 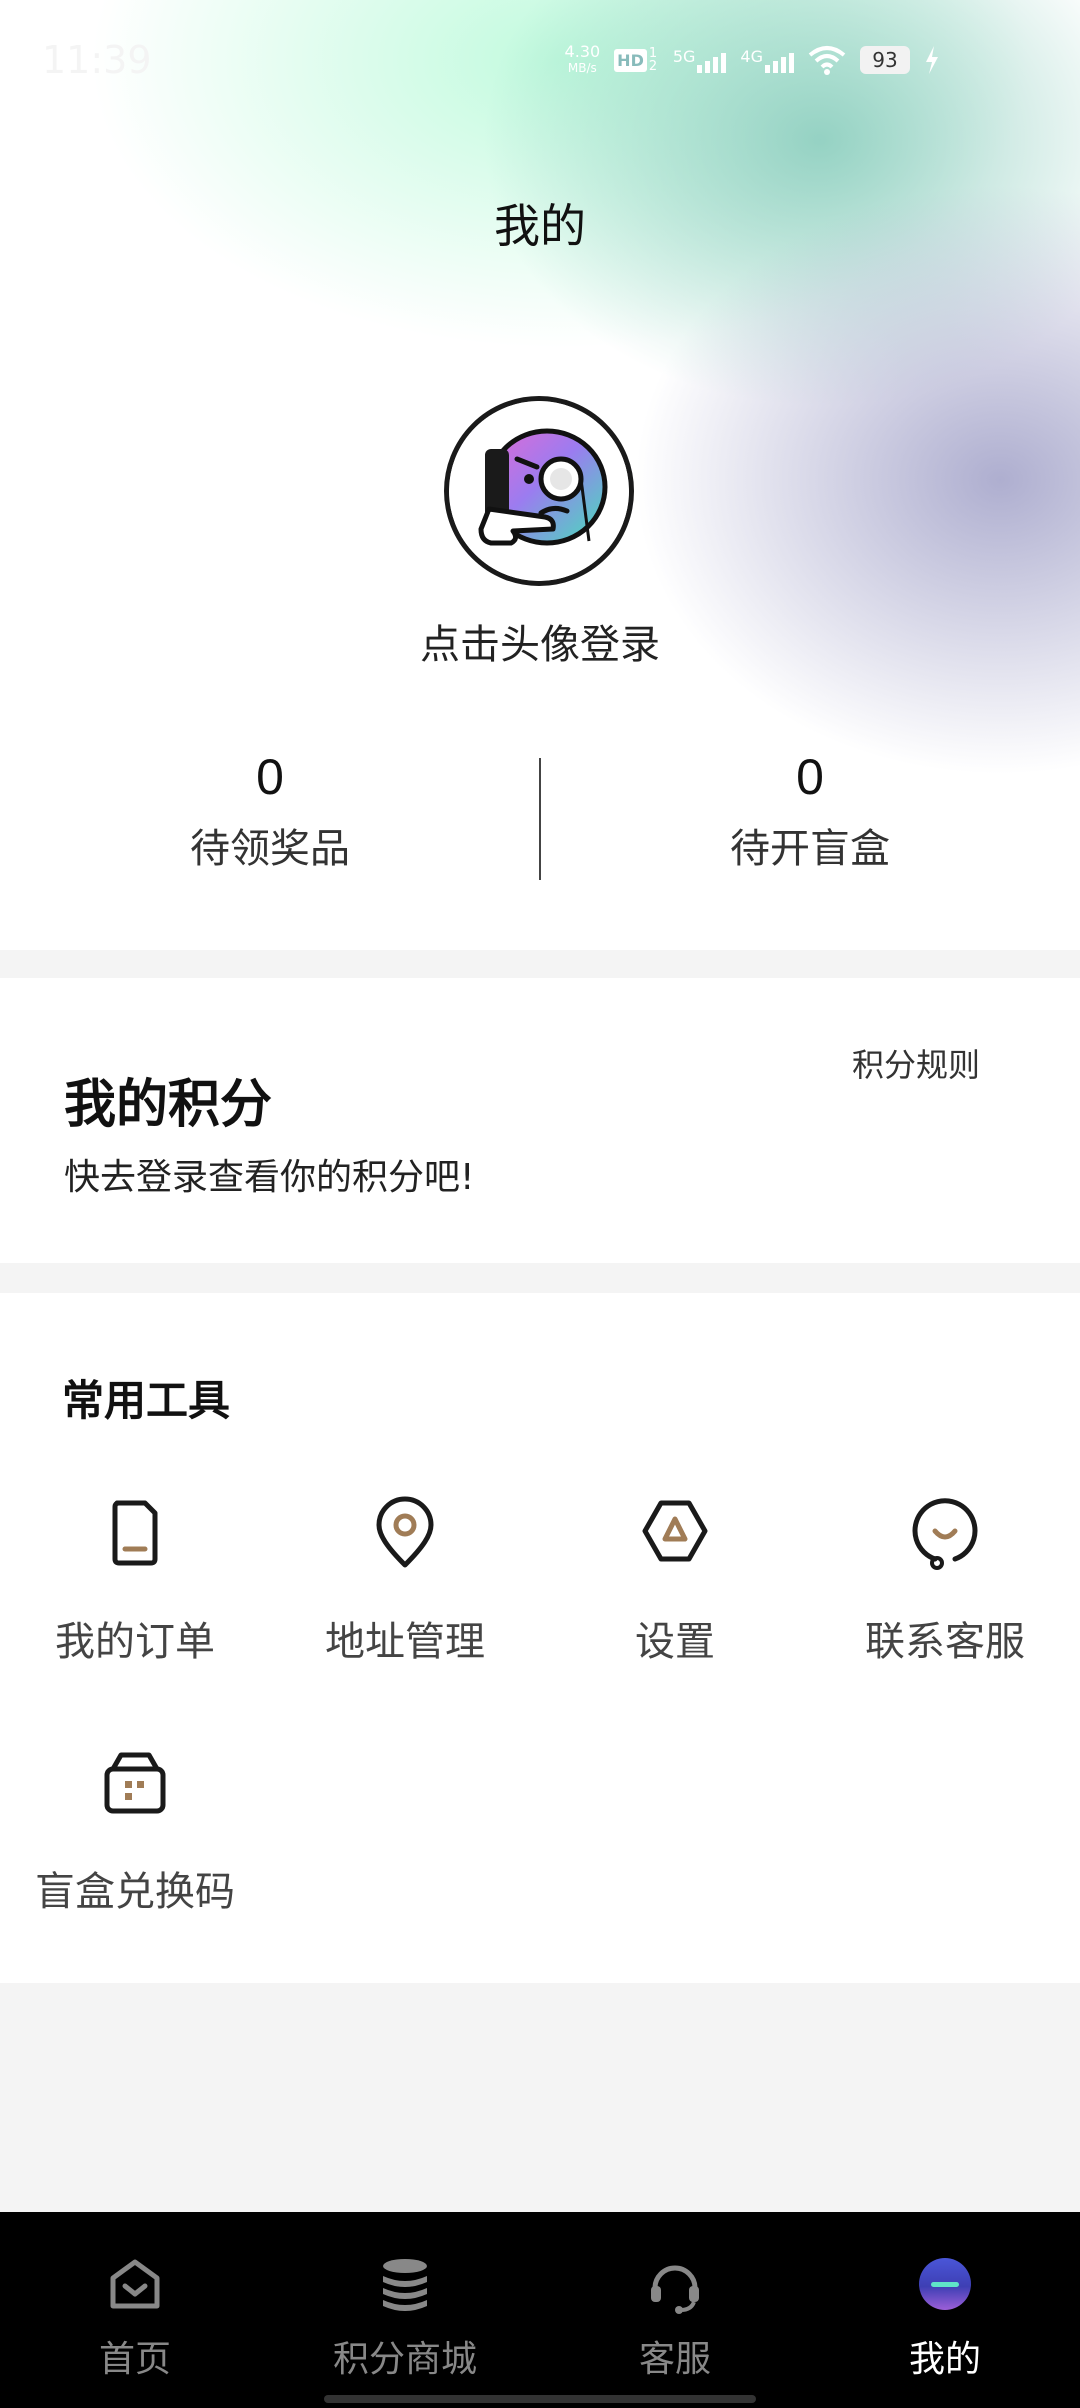 I want to click on network-speed: 4.30 MB/s, so click(x=583, y=60).